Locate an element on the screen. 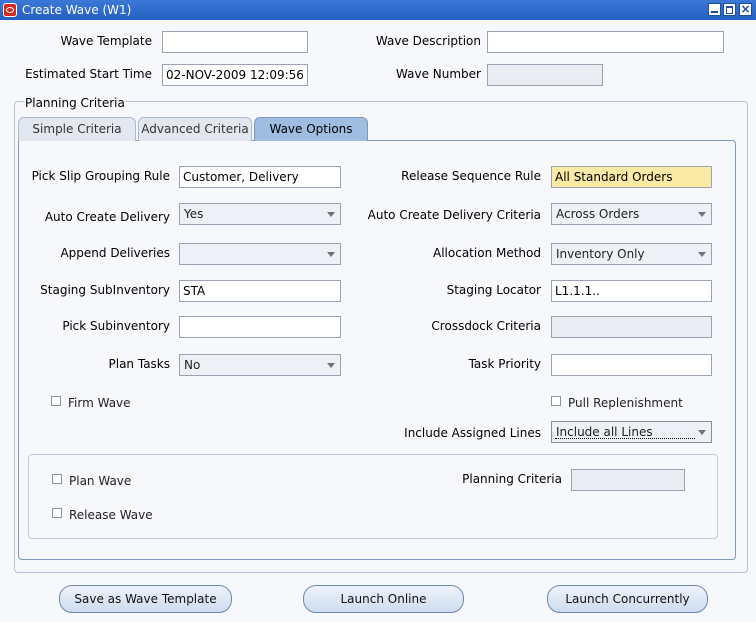 The height and width of the screenshot is (622, 756). tab-wave-options: Wave Options is located at coordinates (311, 129).